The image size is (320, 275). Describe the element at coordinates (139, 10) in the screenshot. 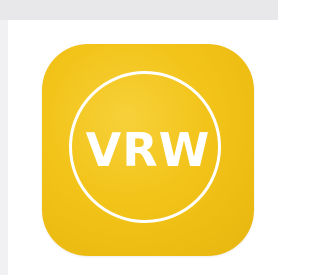

I see `top-bar` at that location.